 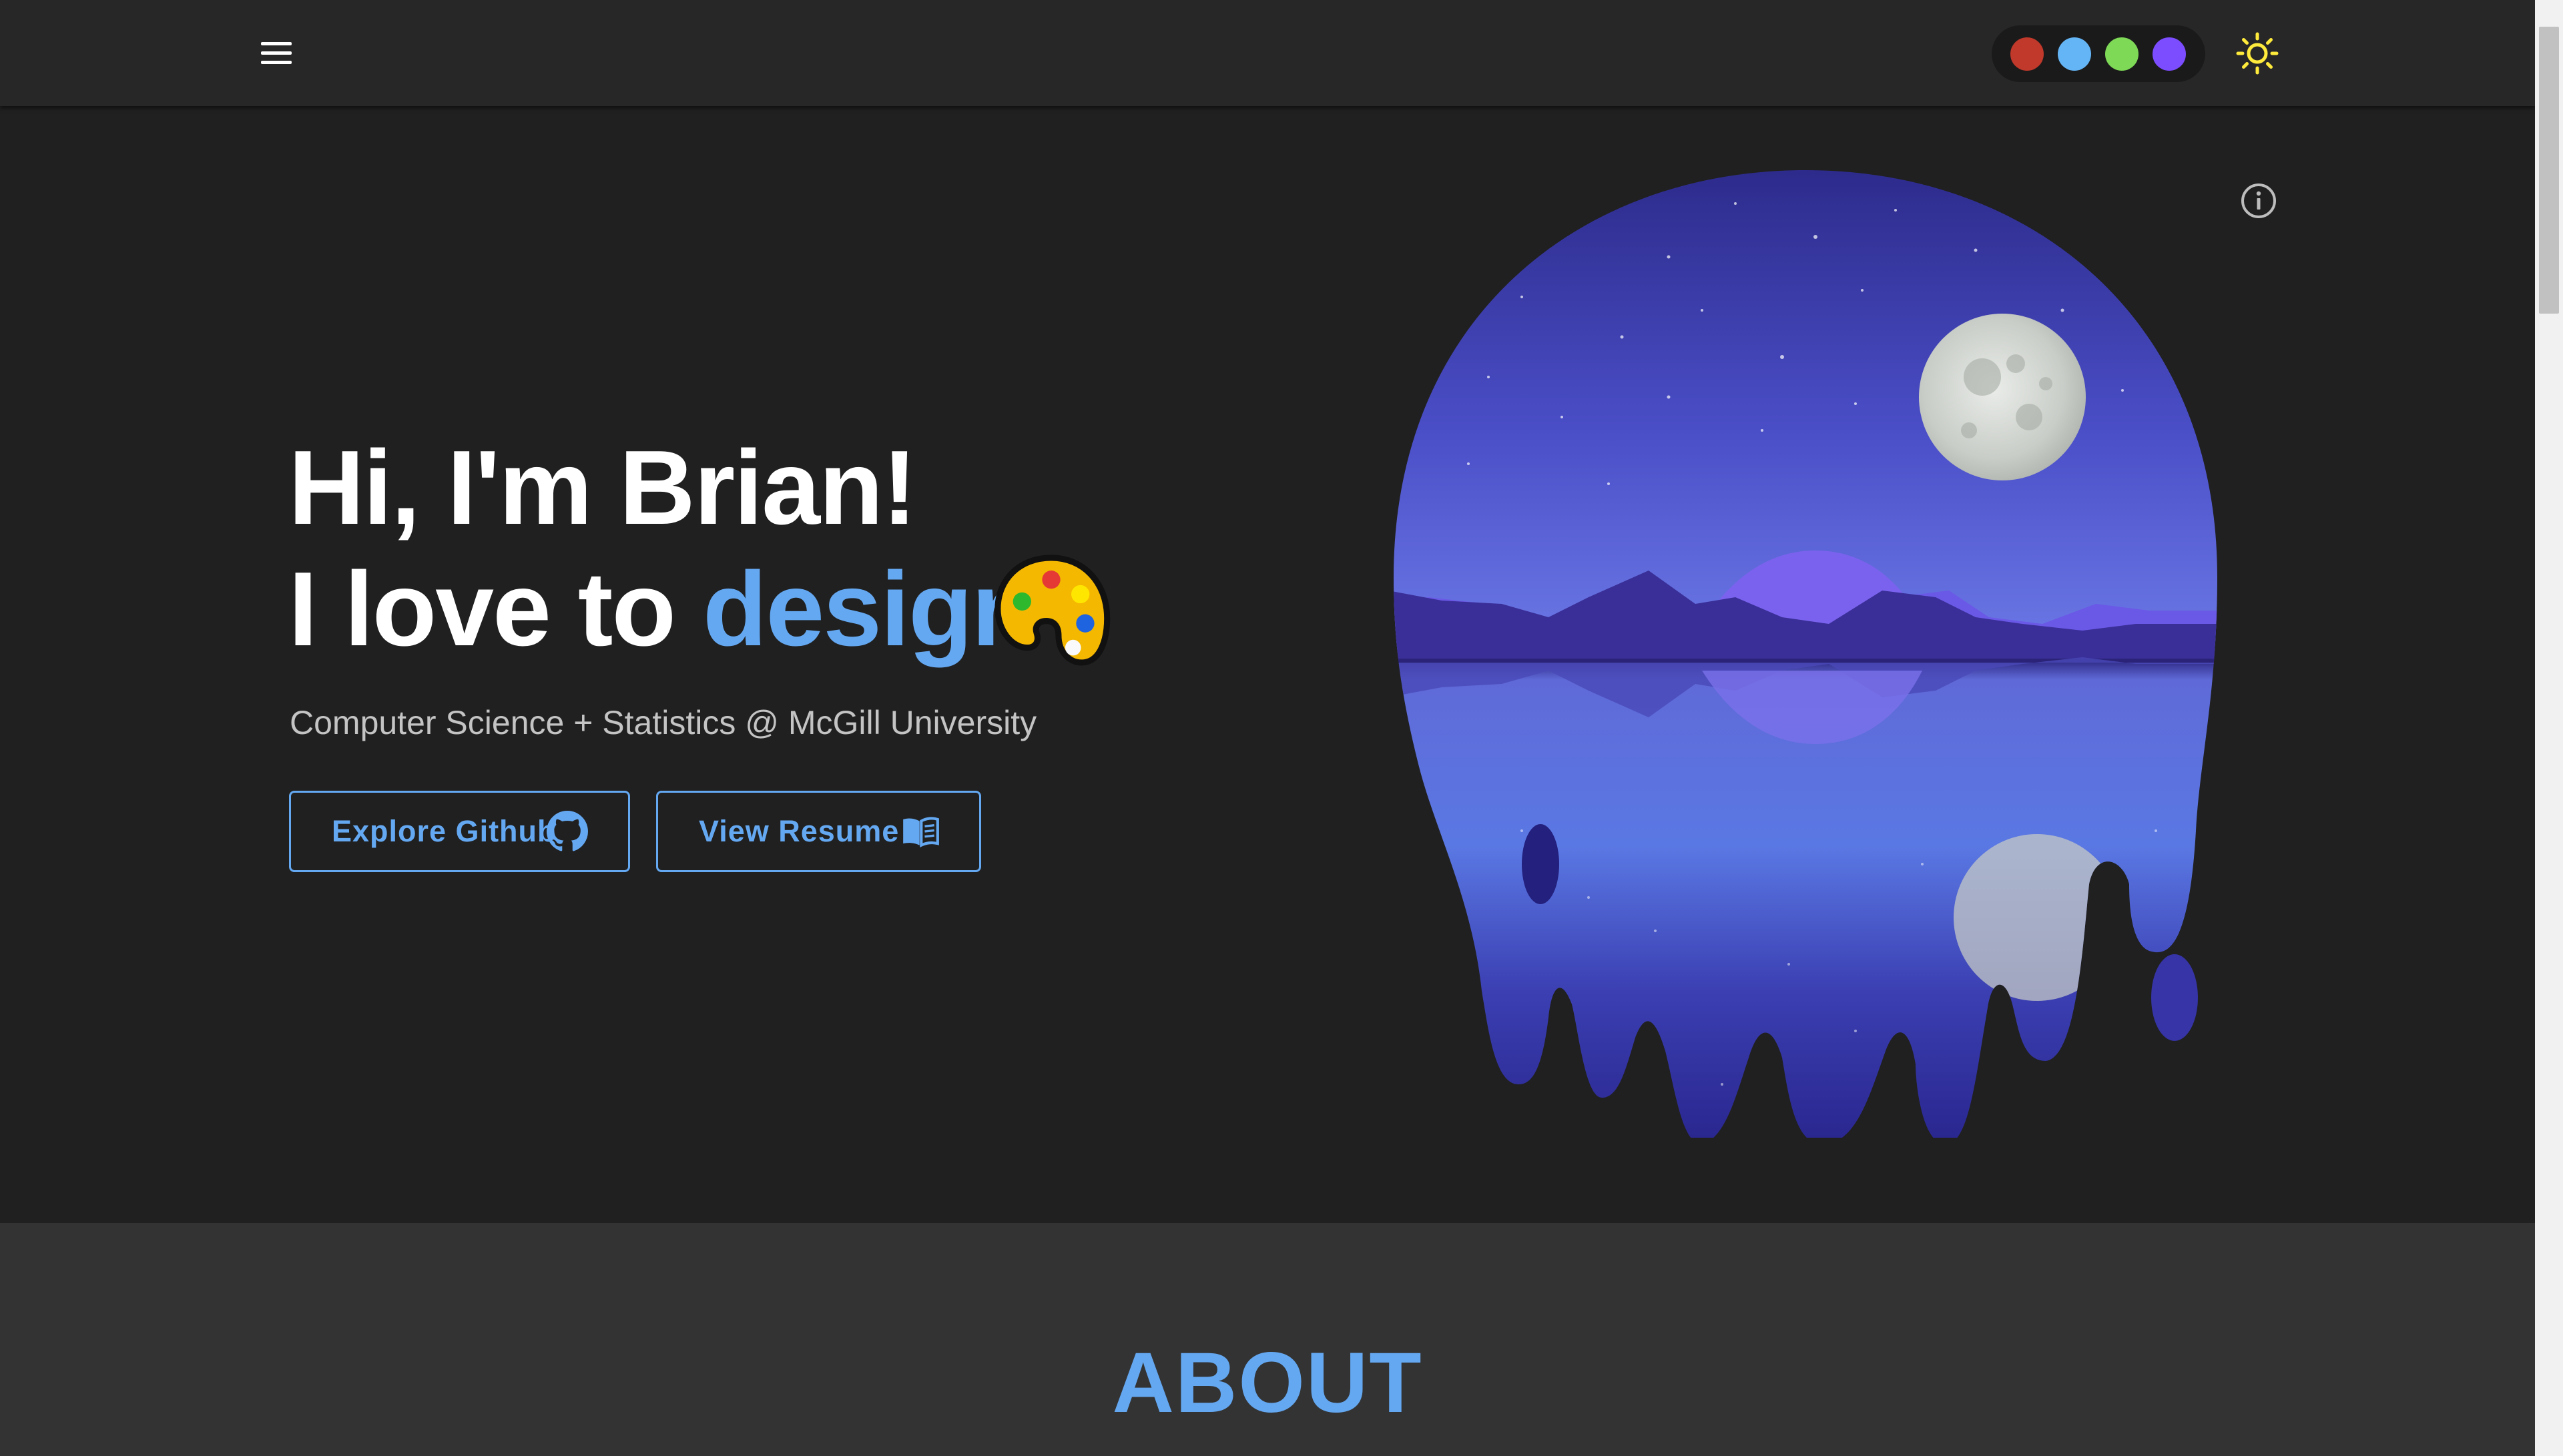 I want to click on theme-color-picker, so click(x=2098, y=53).